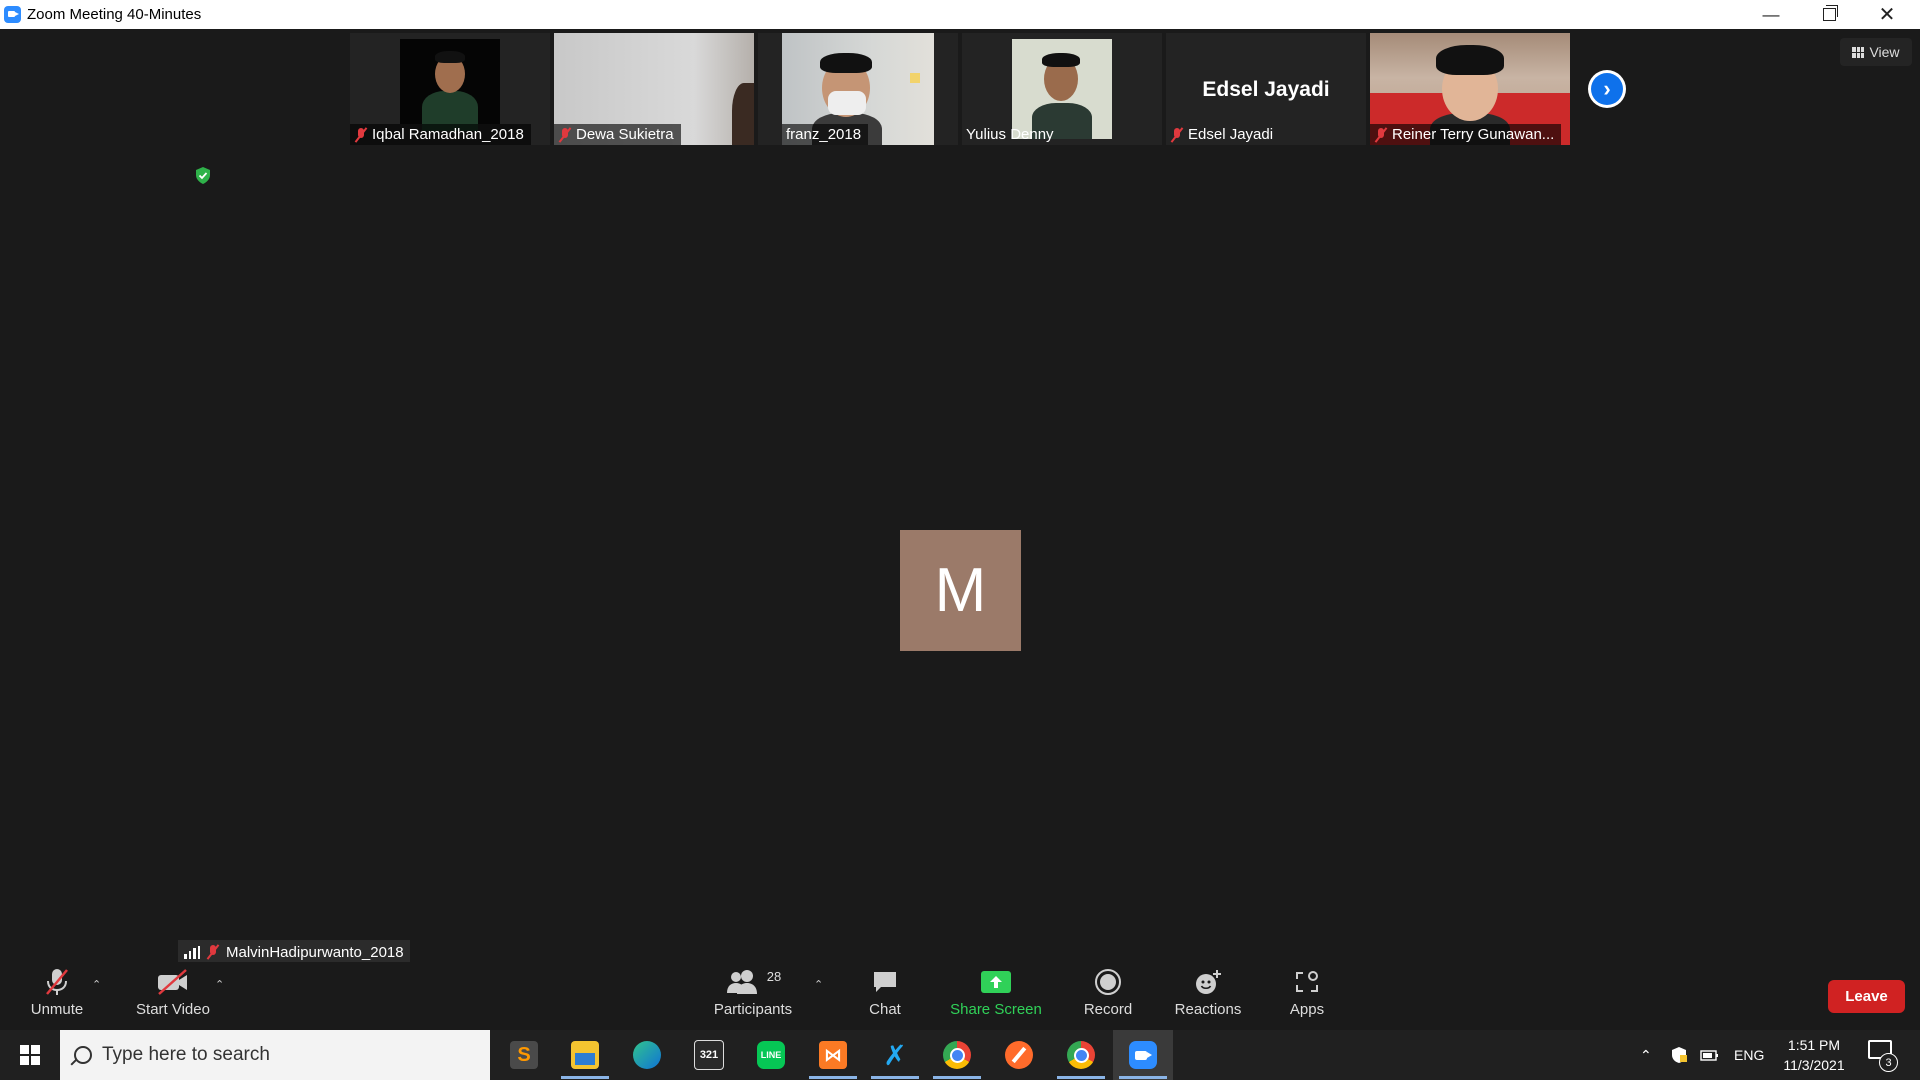  What do you see at coordinates (895, 1055) in the screenshot?
I see `taskbar-app-vscode: ✗` at bounding box center [895, 1055].